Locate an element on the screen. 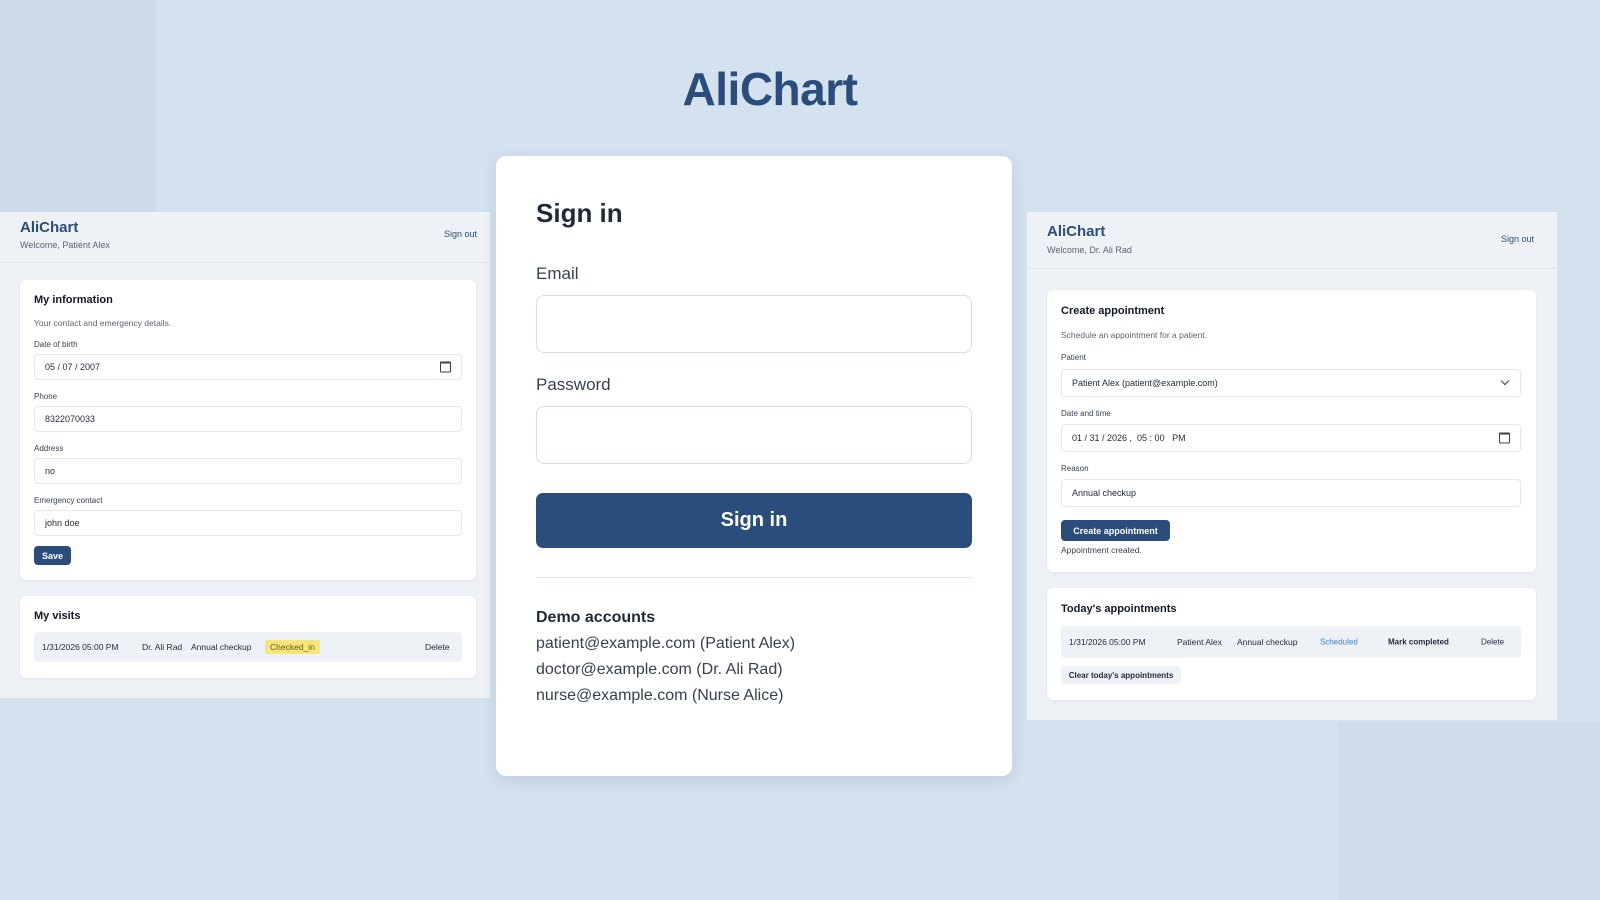 The height and width of the screenshot is (900, 1600). appointment-status: Scheduled is located at coordinates (1339, 642).